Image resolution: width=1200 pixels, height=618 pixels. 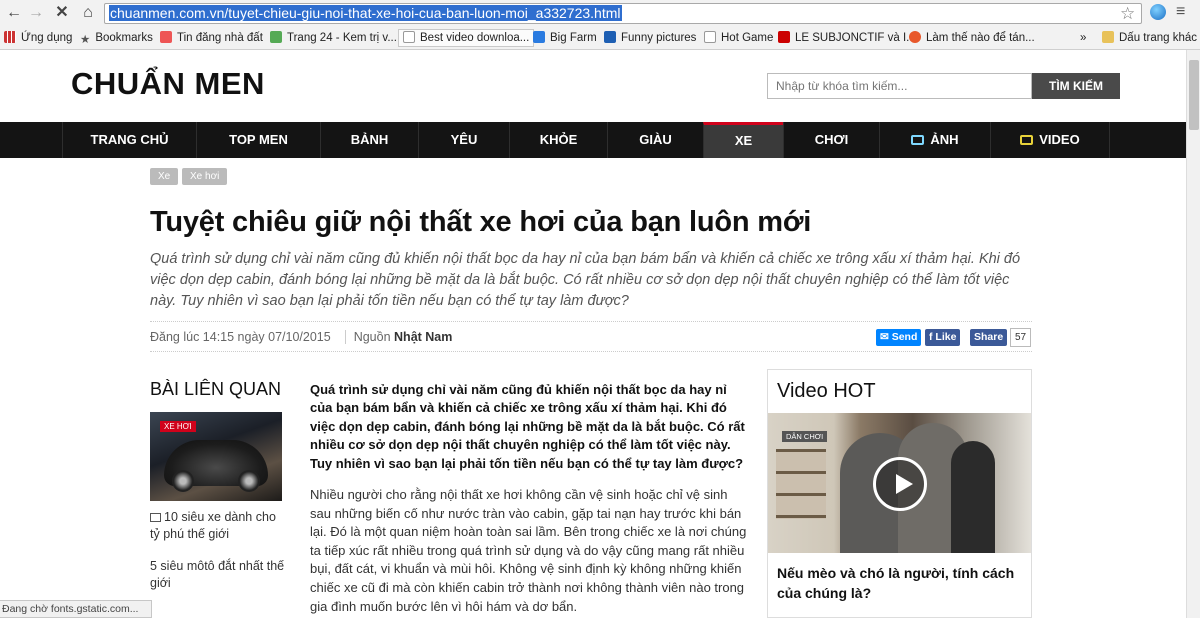 What do you see at coordinates (164, 176) in the screenshot?
I see `tag-xe: Xe` at bounding box center [164, 176].